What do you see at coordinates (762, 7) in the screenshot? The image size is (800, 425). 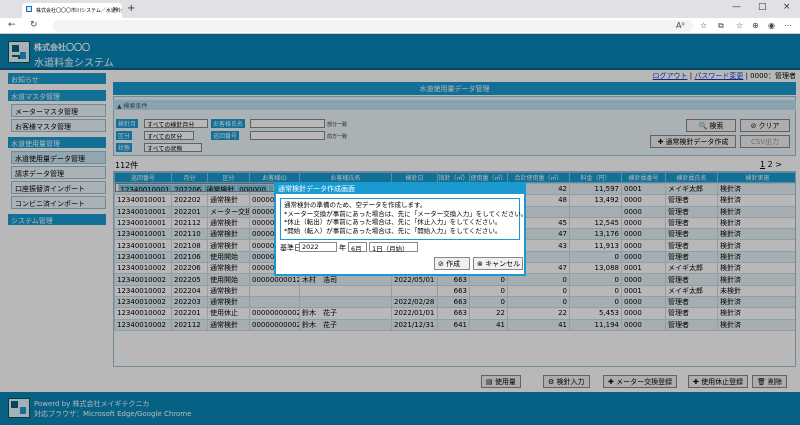 I see `maximize-icon: □` at bounding box center [762, 7].